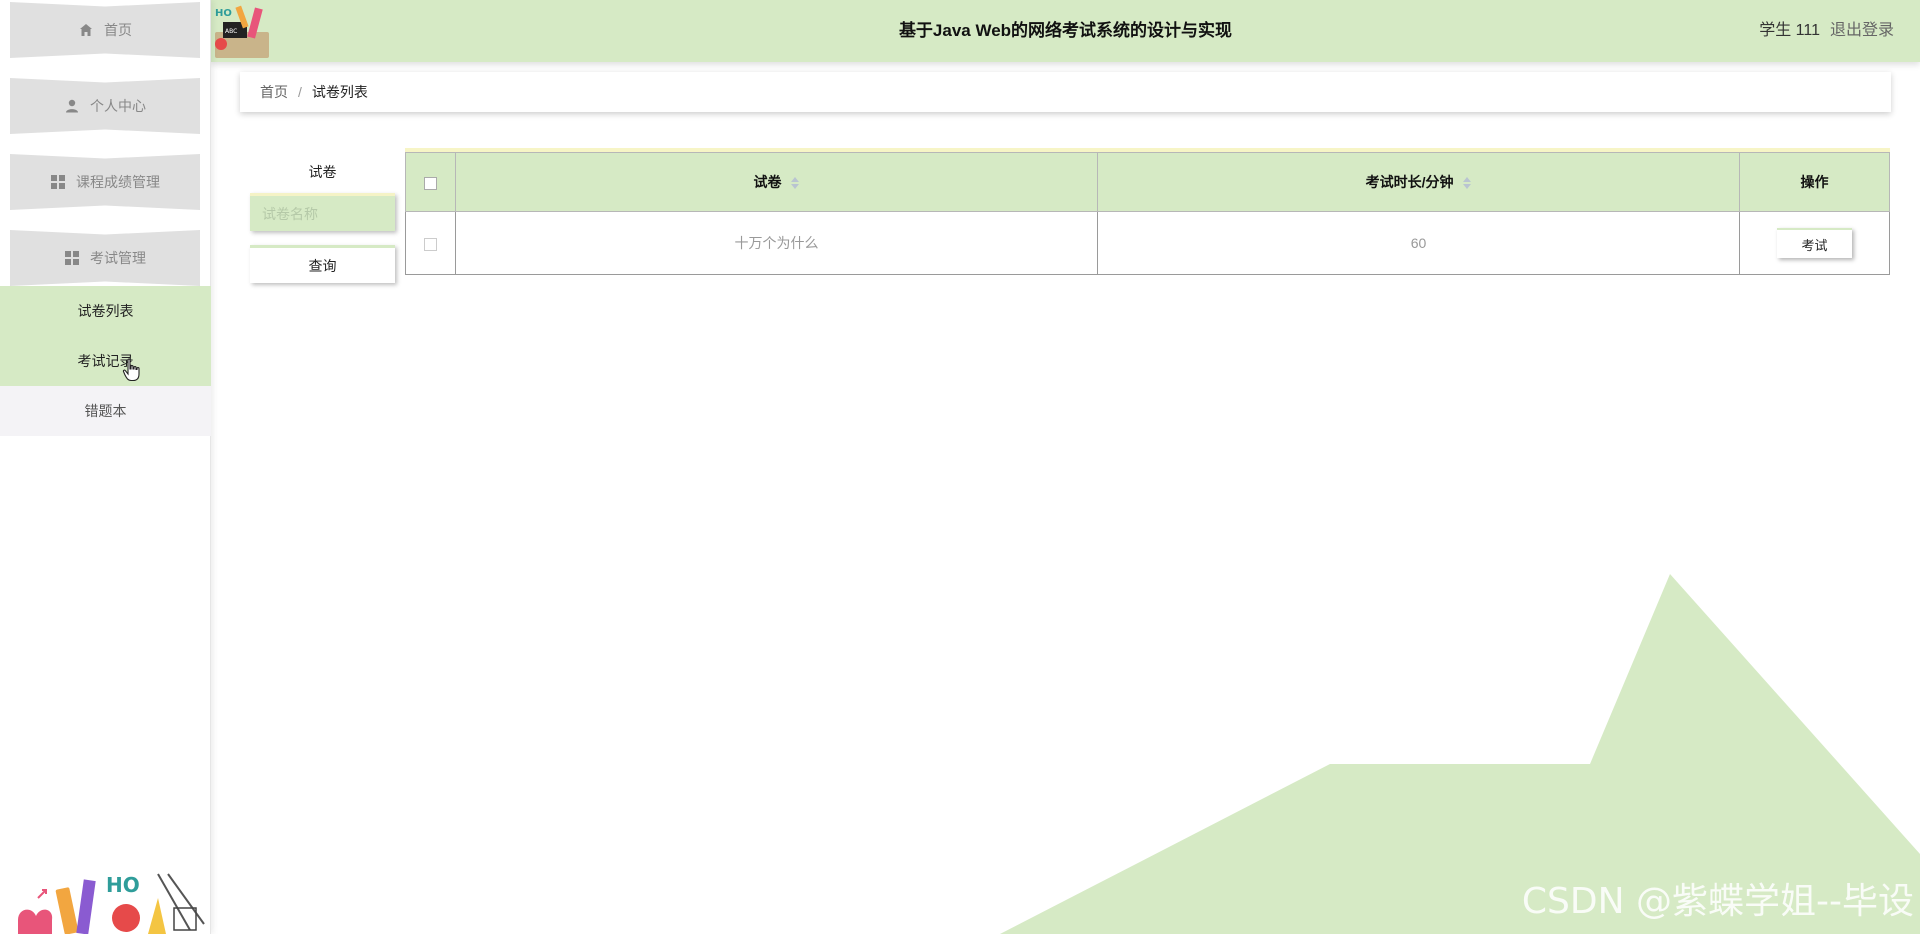  I want to click on row-checkbox-cell, so click(430, 243).